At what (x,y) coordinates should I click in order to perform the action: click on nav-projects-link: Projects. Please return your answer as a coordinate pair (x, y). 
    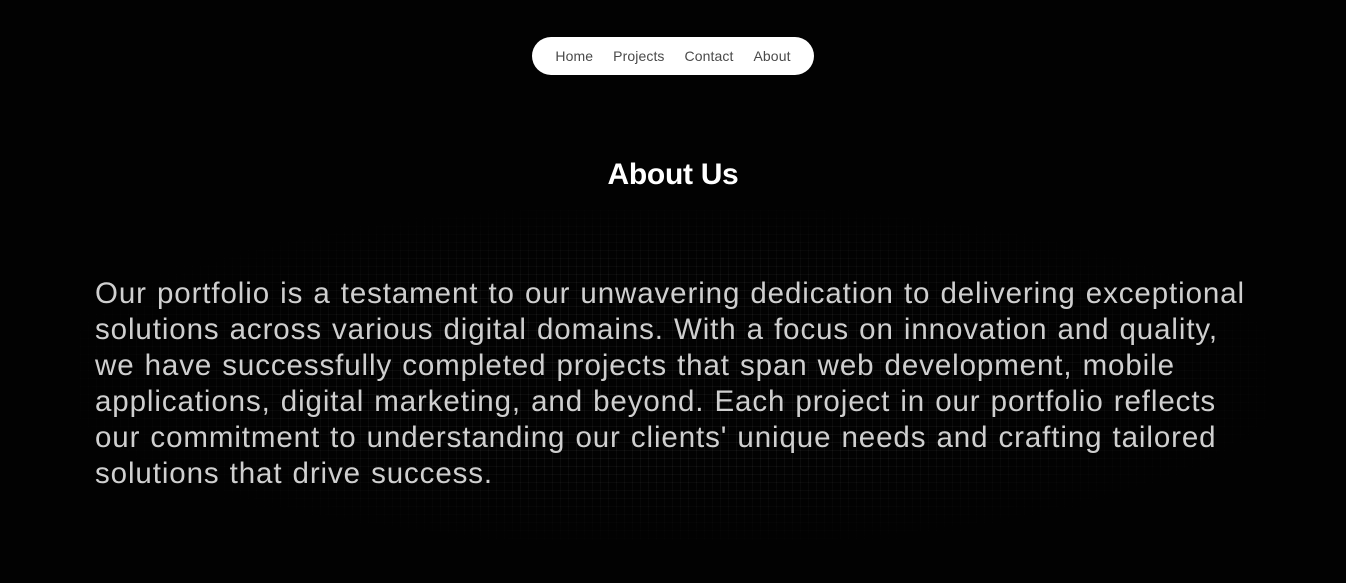
    Looking at the image, I should click on (638, 56).